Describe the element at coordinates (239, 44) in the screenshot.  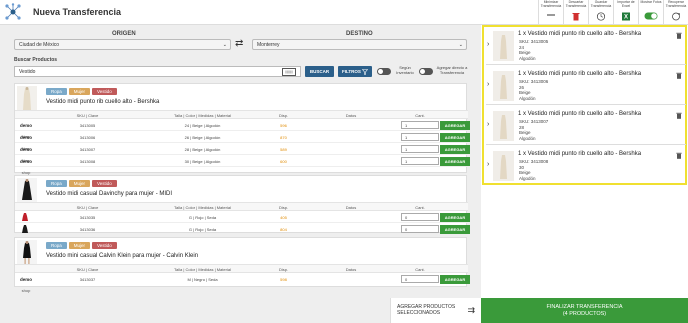
I see `swap-arrows-icon: ⇄` at that location.